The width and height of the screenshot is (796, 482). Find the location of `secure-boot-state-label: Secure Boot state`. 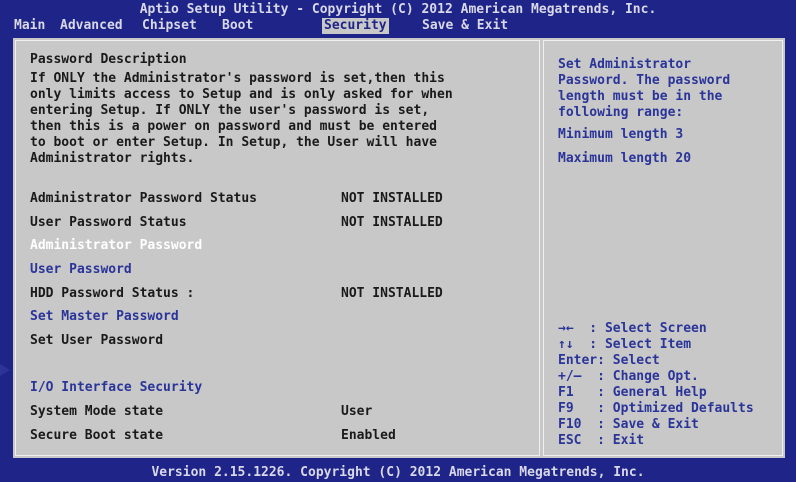

secure-boot-state-label: Secure Boot state is located at coordinates (97, 435).